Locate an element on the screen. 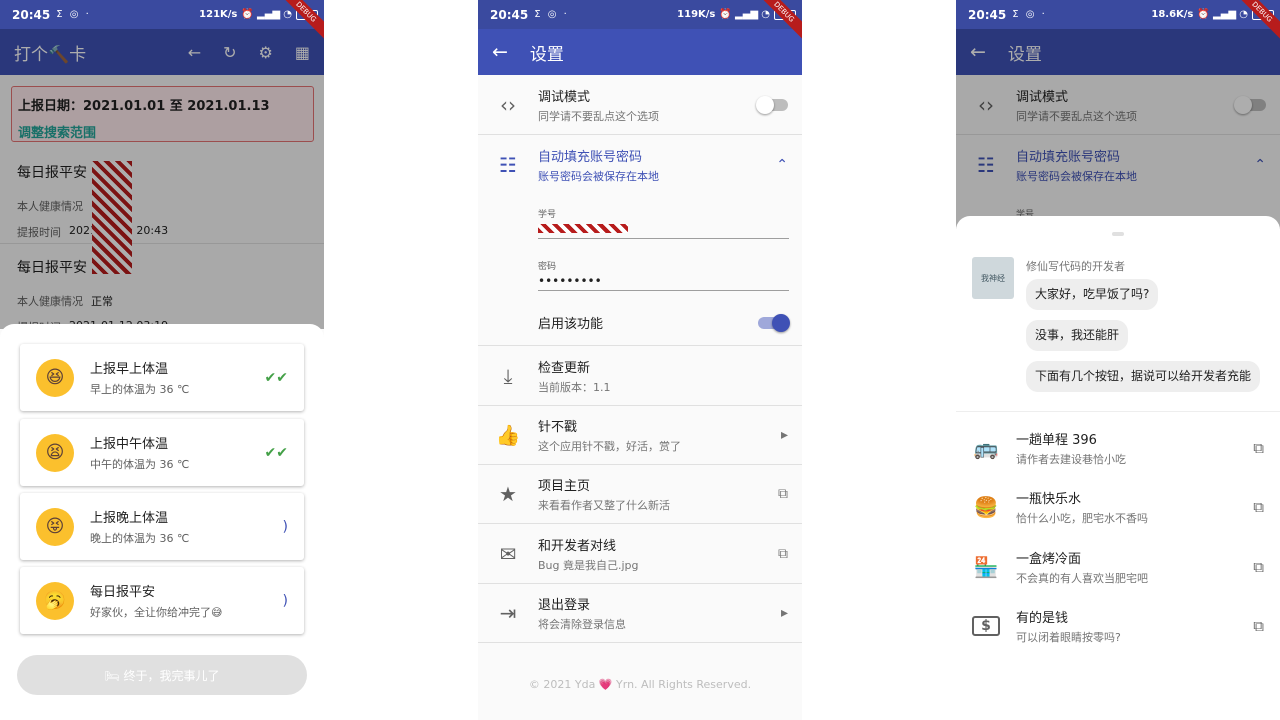 This screenshot has height=720, width=1280. task-title: 上报早上体温 is located at coordinates (129, 369).